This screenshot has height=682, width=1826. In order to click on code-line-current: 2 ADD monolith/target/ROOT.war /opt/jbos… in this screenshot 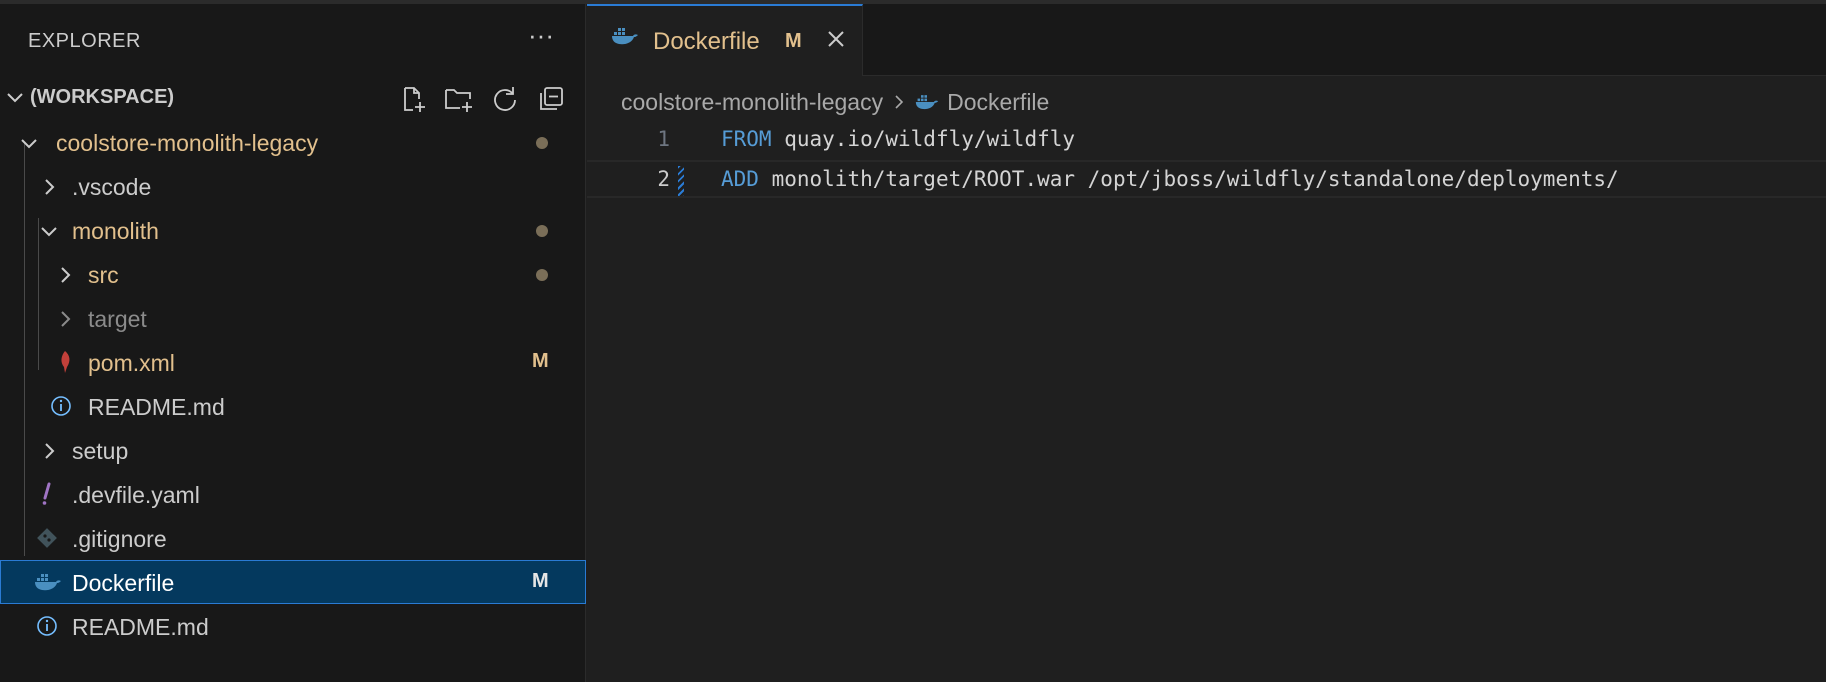, I will do `click(1206, 179)`.